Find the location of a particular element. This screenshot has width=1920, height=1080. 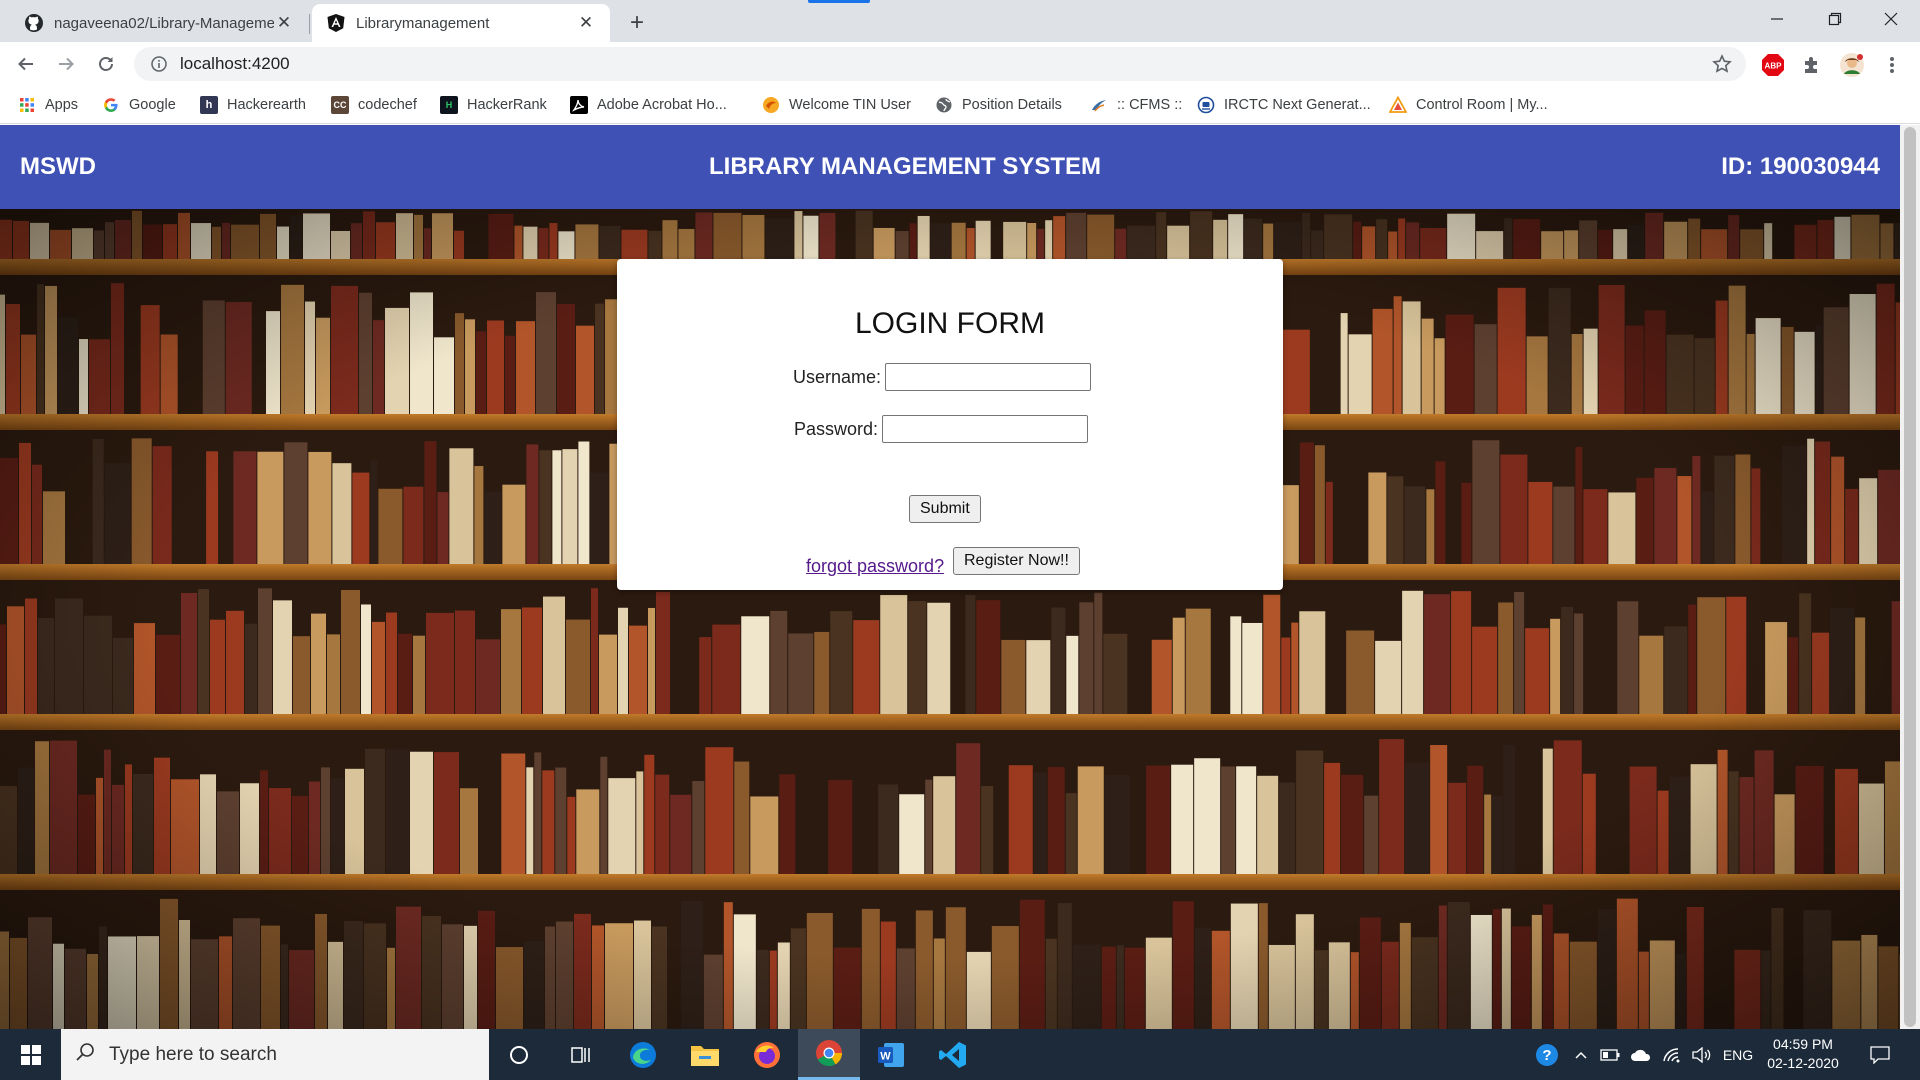

tab-loading-indicator is located at coordinates (839, 1).